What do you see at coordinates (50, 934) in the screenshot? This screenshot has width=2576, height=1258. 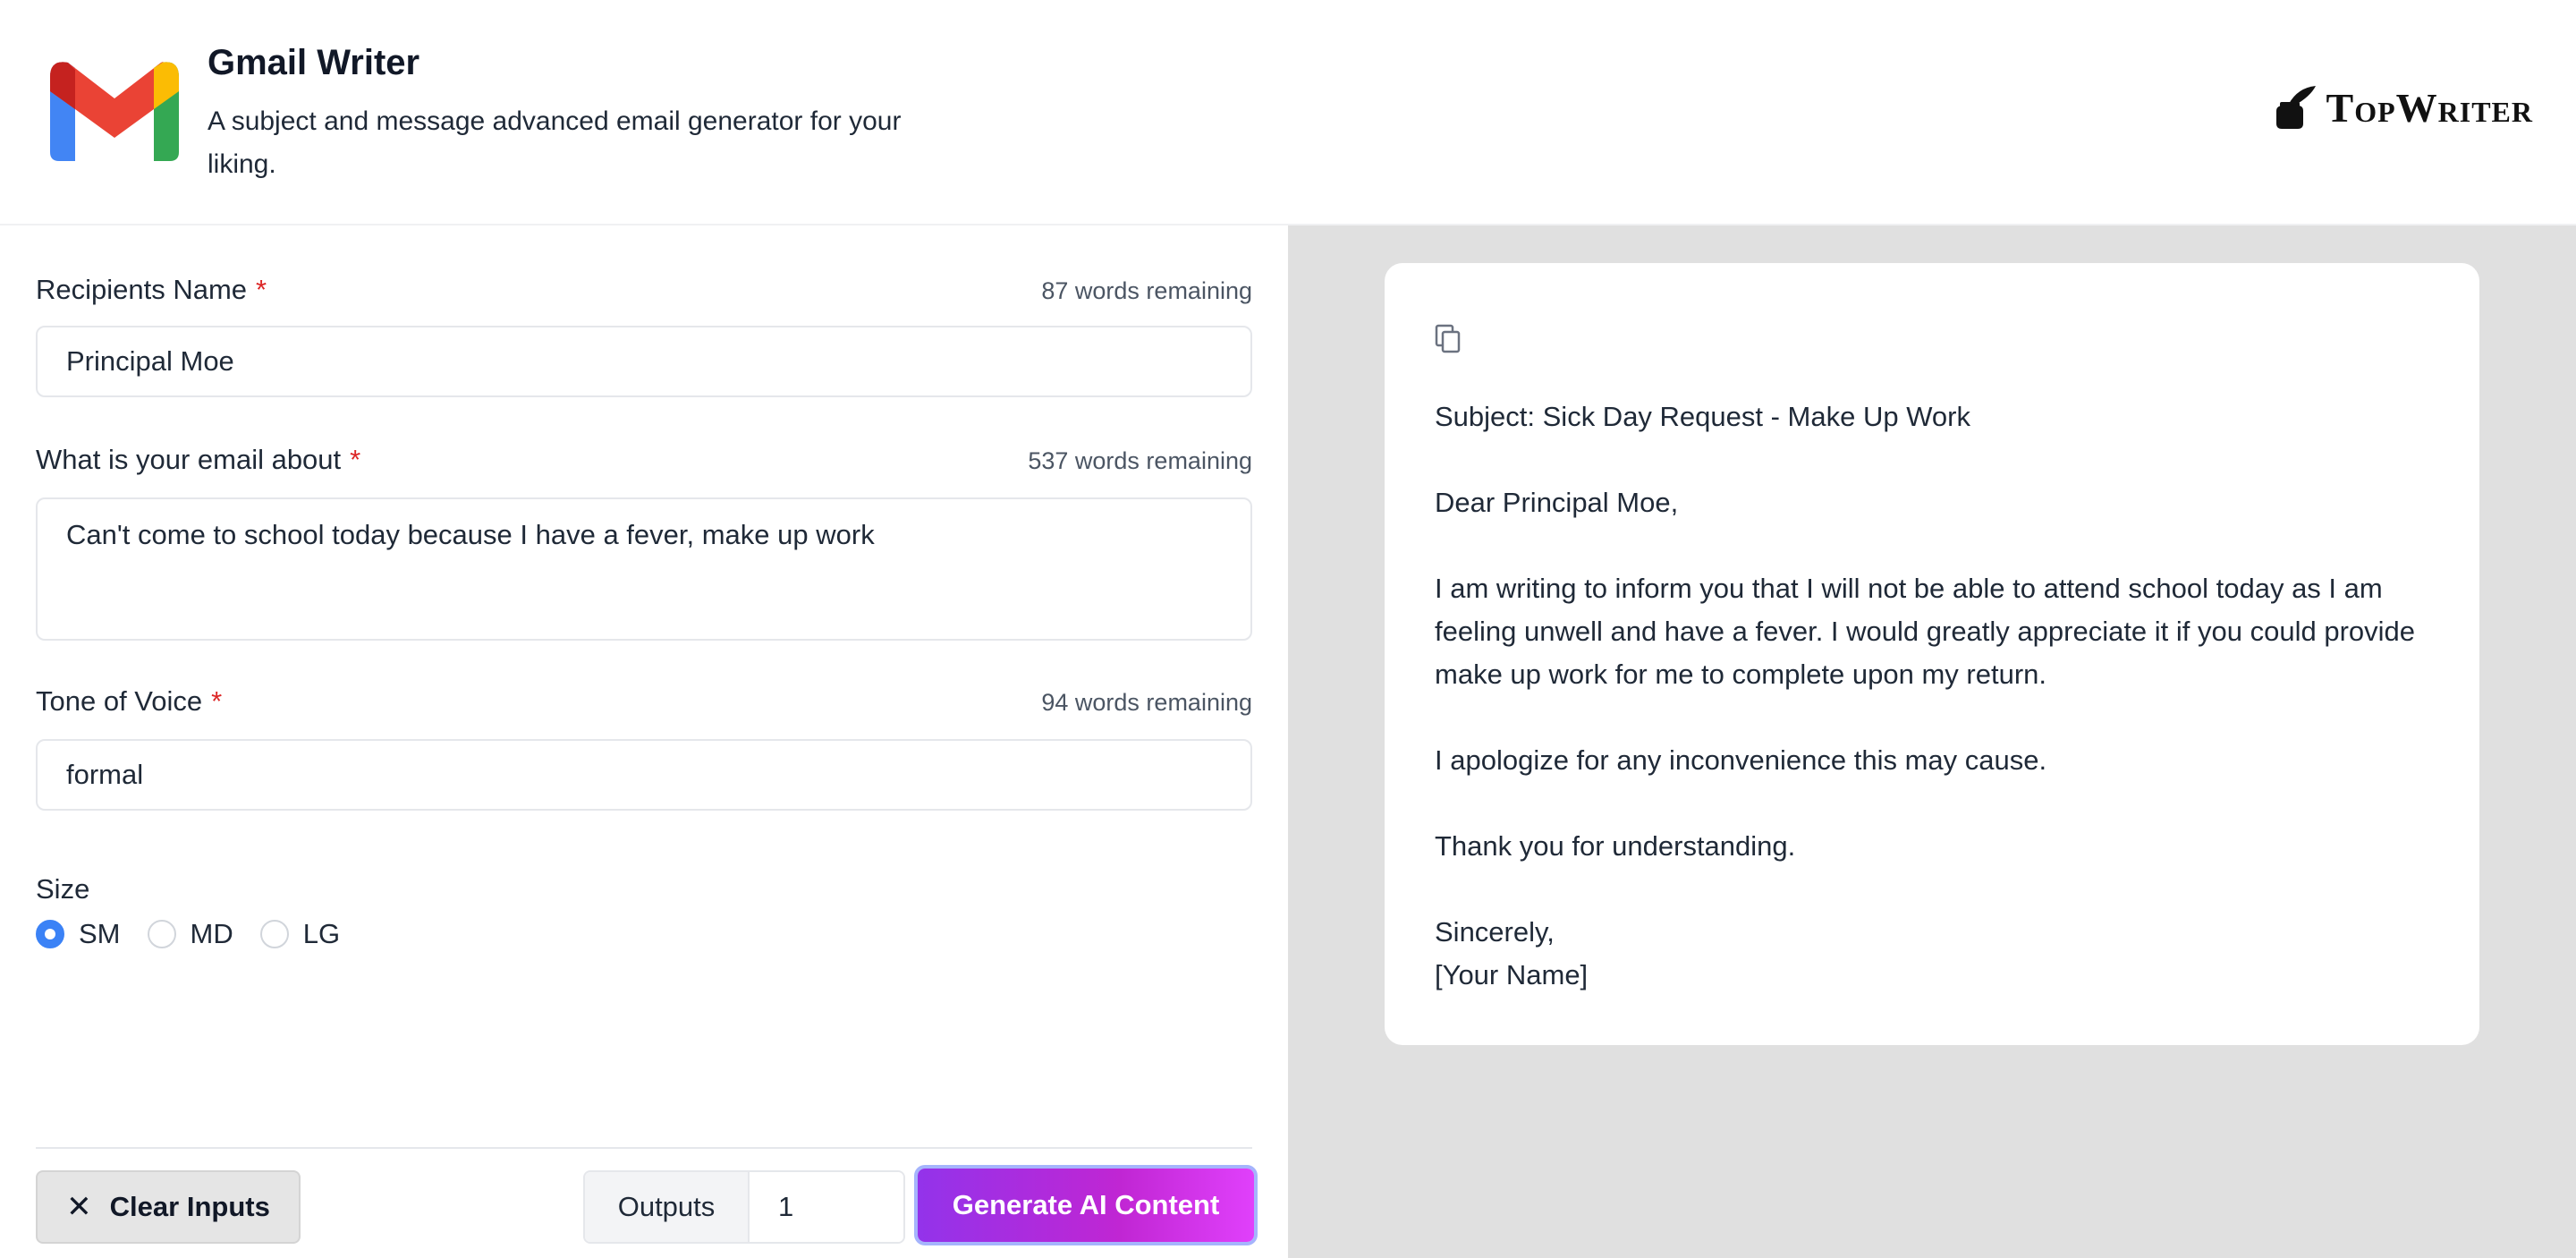 I see `radio-selected-indicator` at bounding box center [50, 934].